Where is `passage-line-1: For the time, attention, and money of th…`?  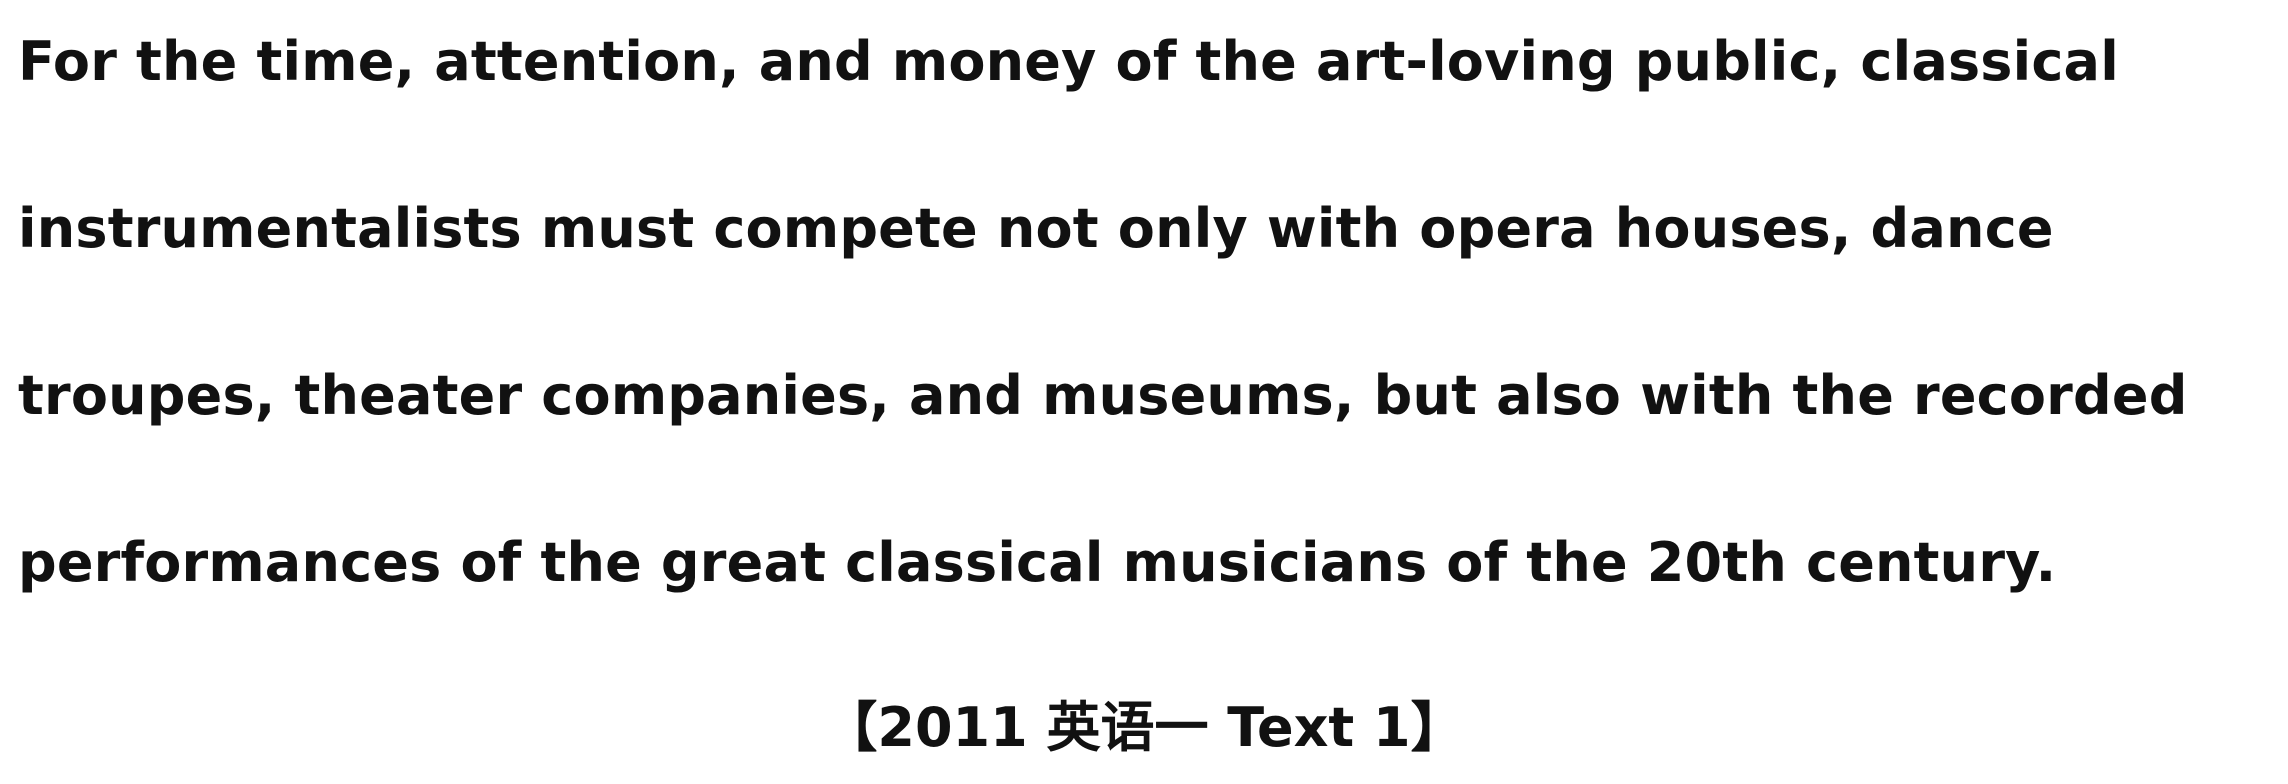
passage-line-1: For the time, attention, and money of th… is located at coordinates (1068, 61).